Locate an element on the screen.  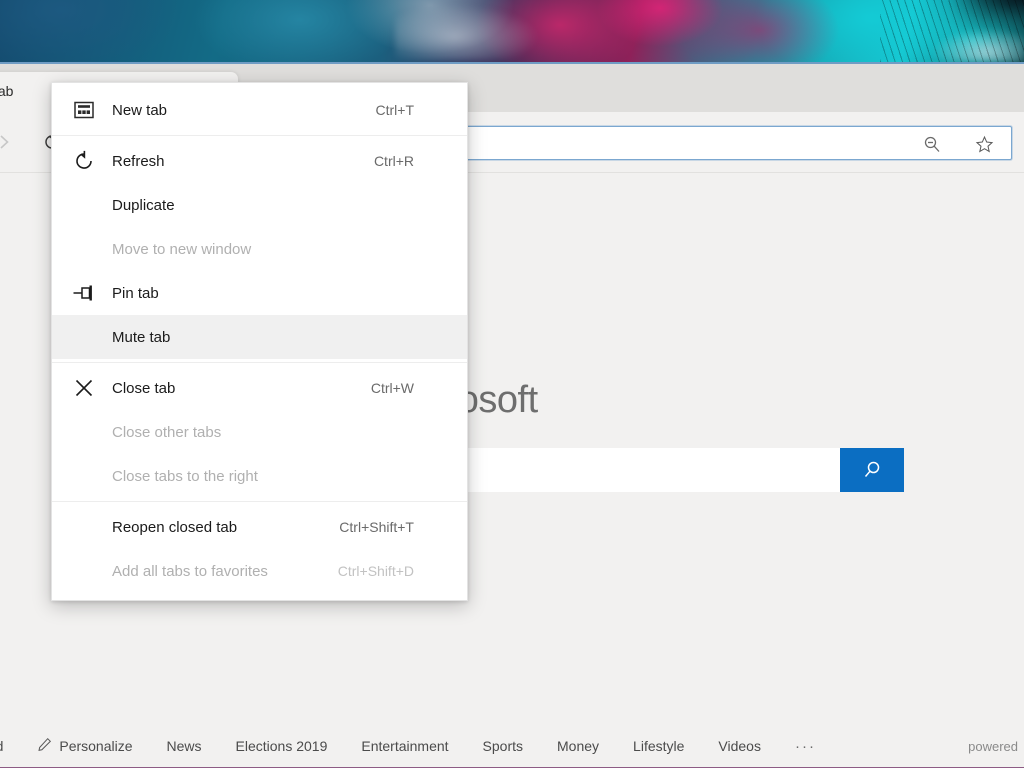
menu-item-new-tab: New tab Ctrl+T is located at coordinates (259, 110).